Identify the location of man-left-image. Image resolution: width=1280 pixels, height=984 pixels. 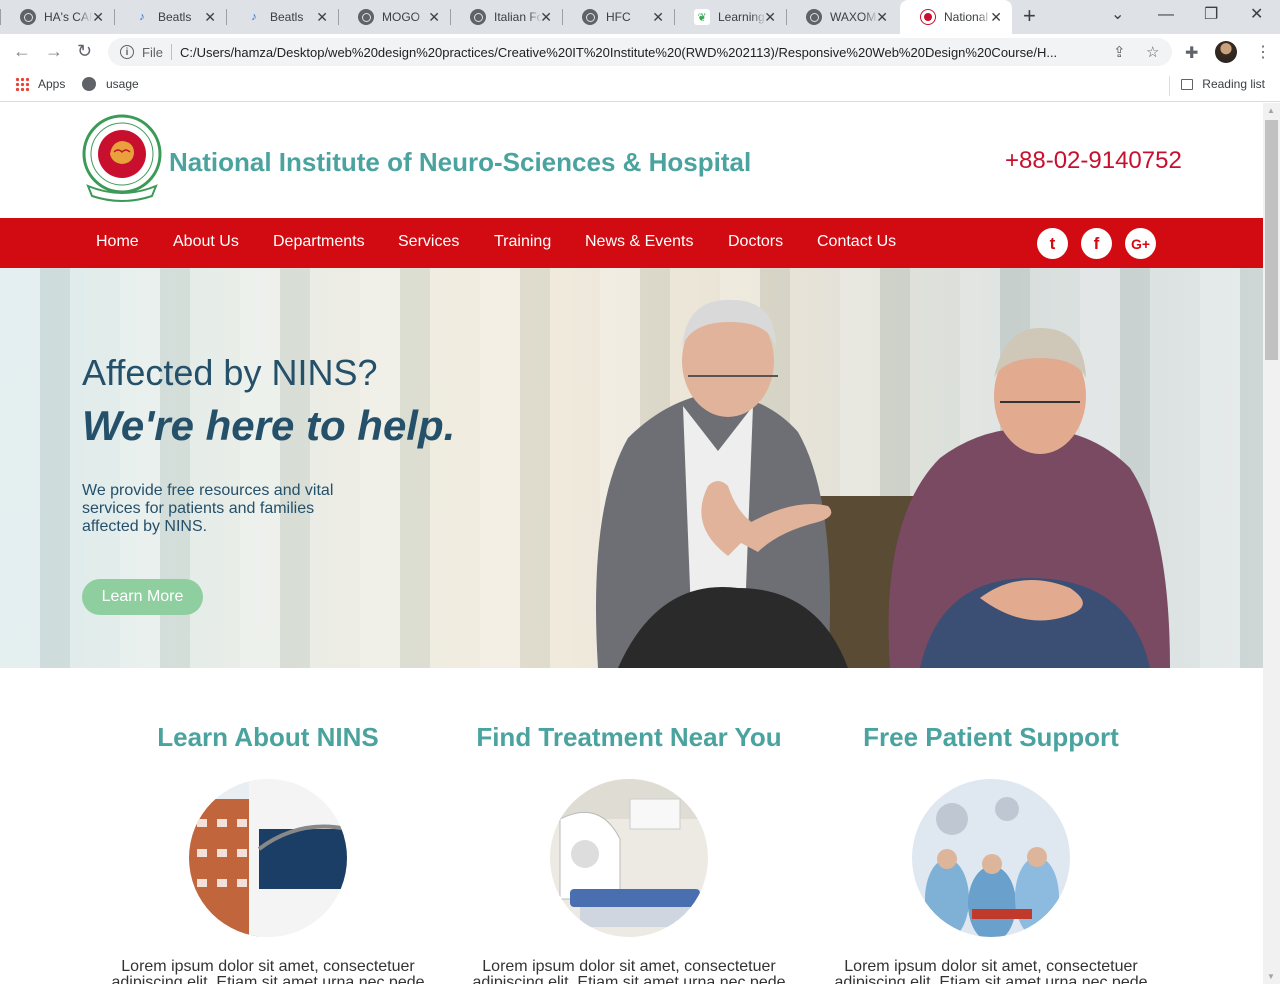
(722, 483).